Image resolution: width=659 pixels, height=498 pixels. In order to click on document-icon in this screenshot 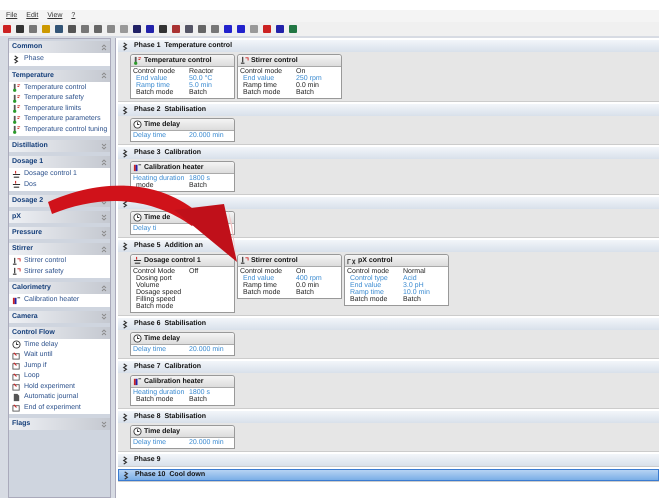, I will do `click(16, 397)`.